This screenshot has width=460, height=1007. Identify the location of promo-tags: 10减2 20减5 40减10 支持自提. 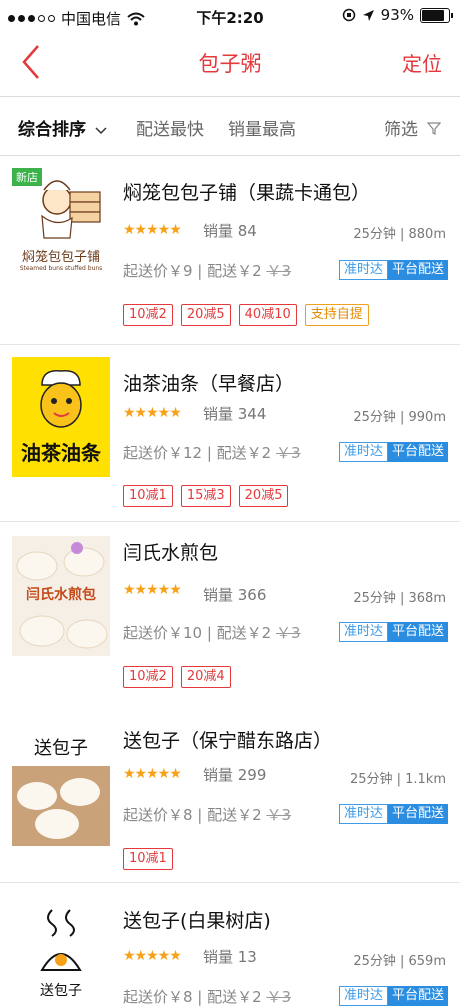
(246, 315).